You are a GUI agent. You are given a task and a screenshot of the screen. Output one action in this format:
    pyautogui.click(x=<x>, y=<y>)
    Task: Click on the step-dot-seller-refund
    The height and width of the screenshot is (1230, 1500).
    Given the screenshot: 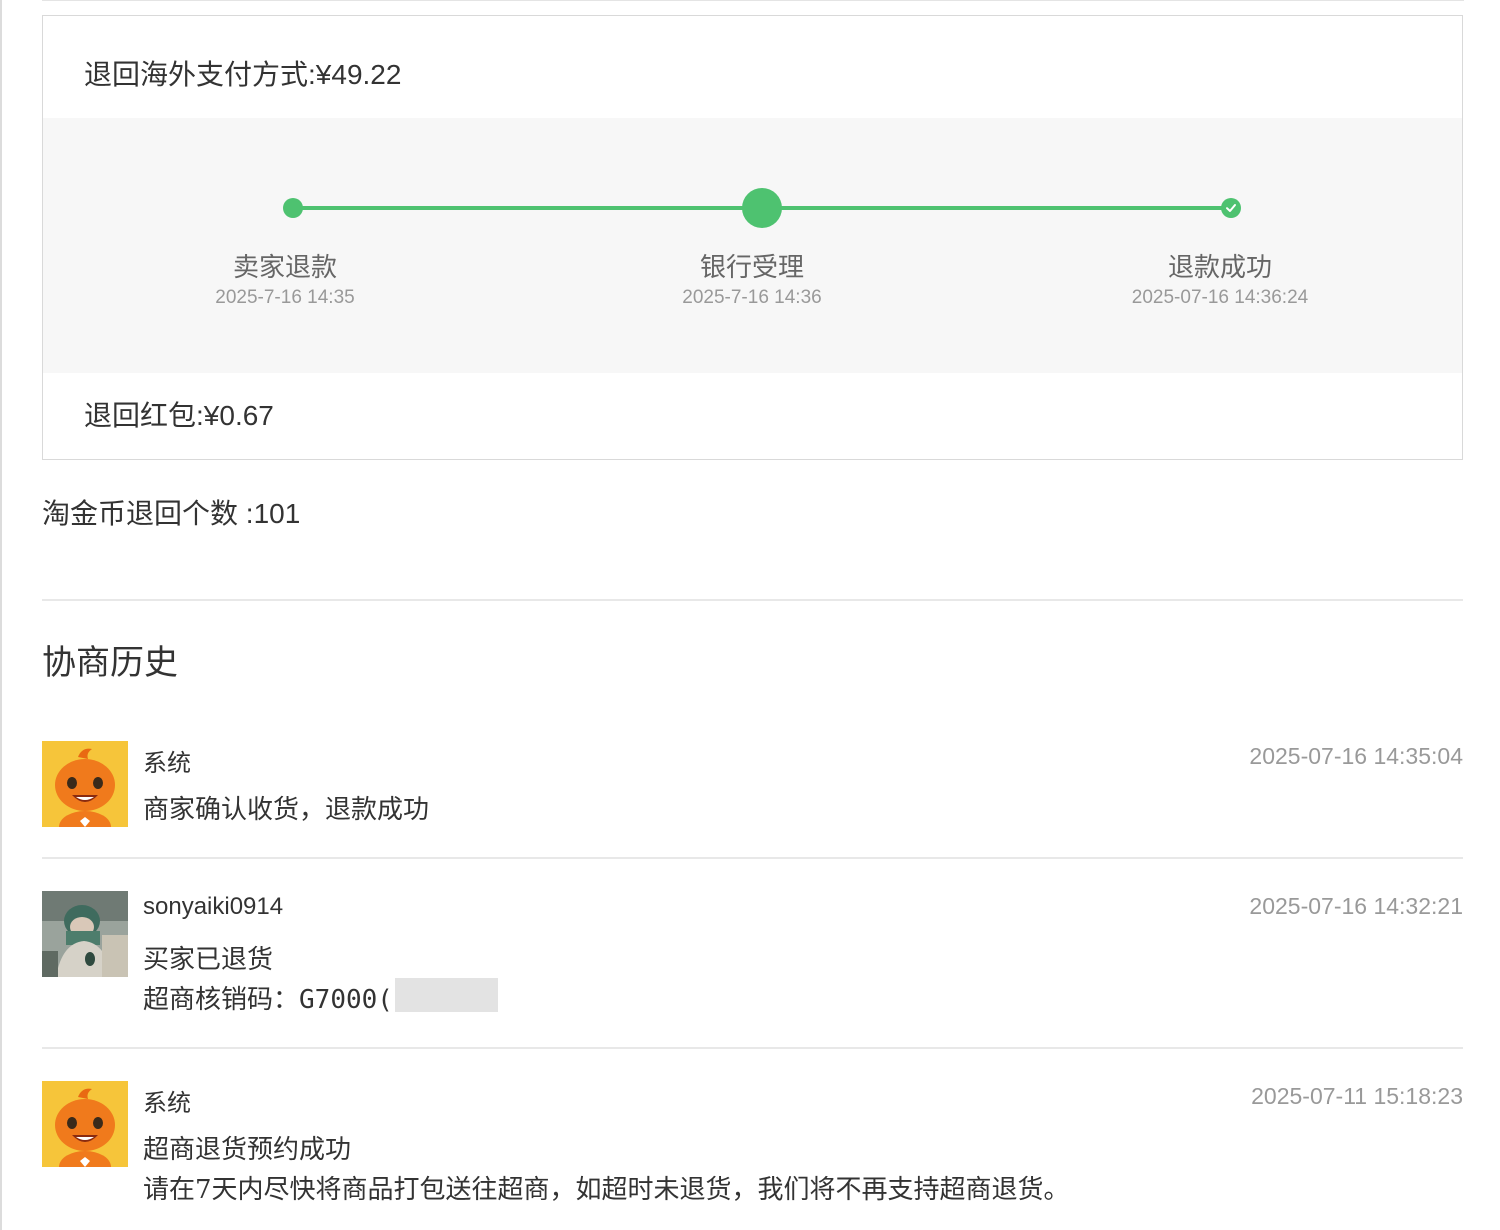 What is the action you would take?
    pyautogui.click(x=293, y=208)
    